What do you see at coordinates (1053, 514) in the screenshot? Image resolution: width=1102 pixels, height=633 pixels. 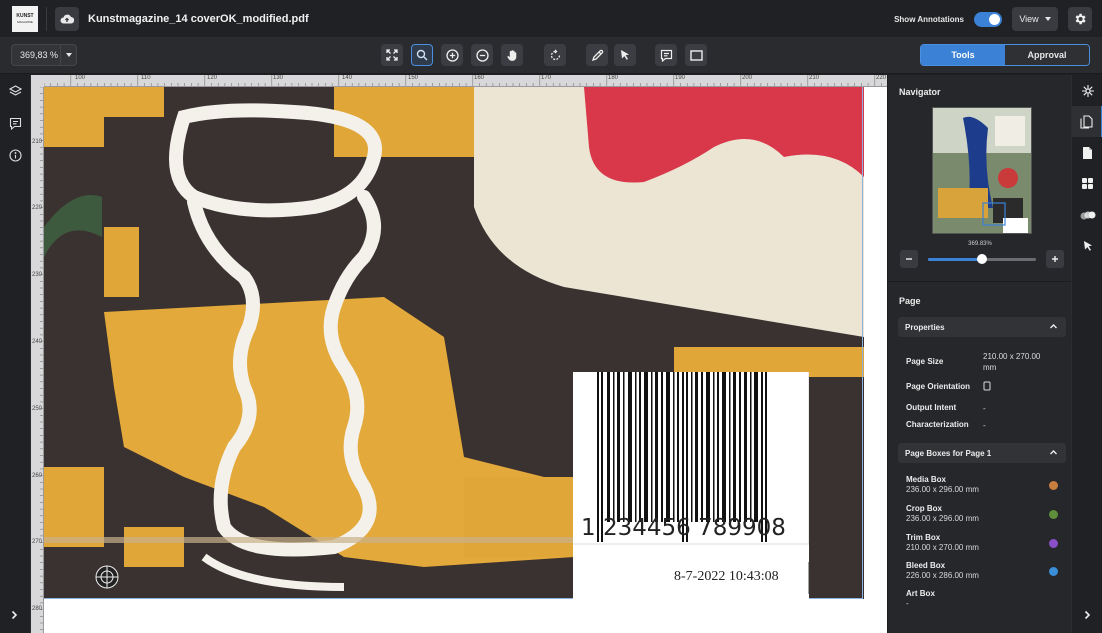 I see `crop-box-color-dot` at bounding box center [1053, 514].